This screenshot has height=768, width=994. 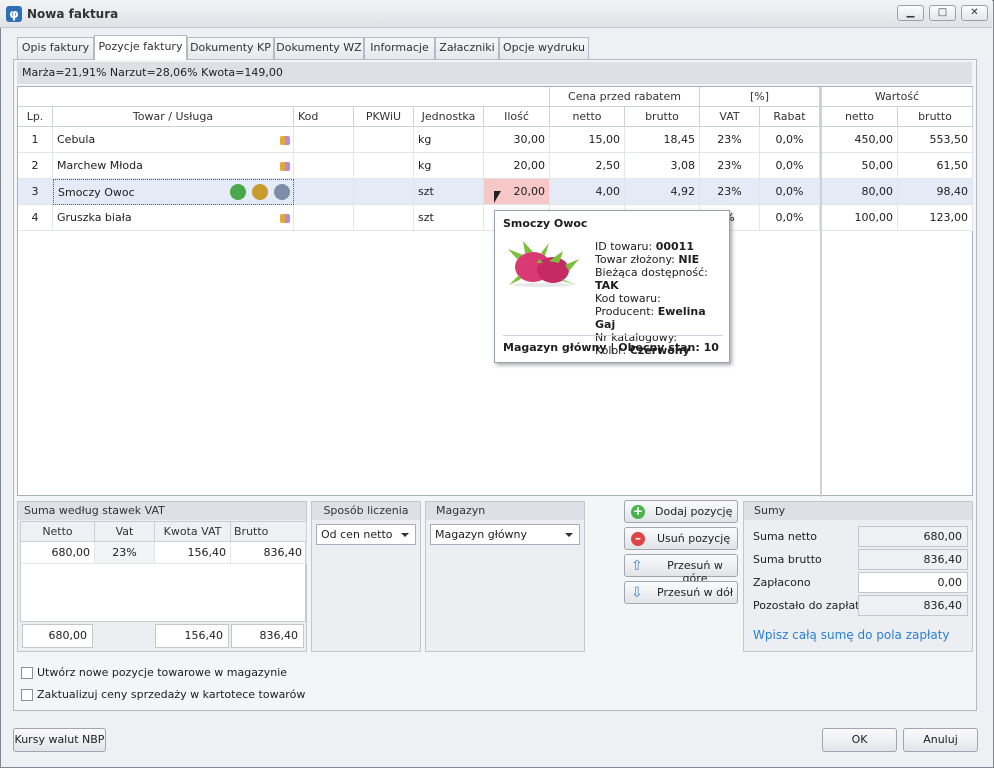 What do you see at coordinates (517, 140) in the screenshot?
I see `cell-qty: 30,00` at bounding box center [517, 140].